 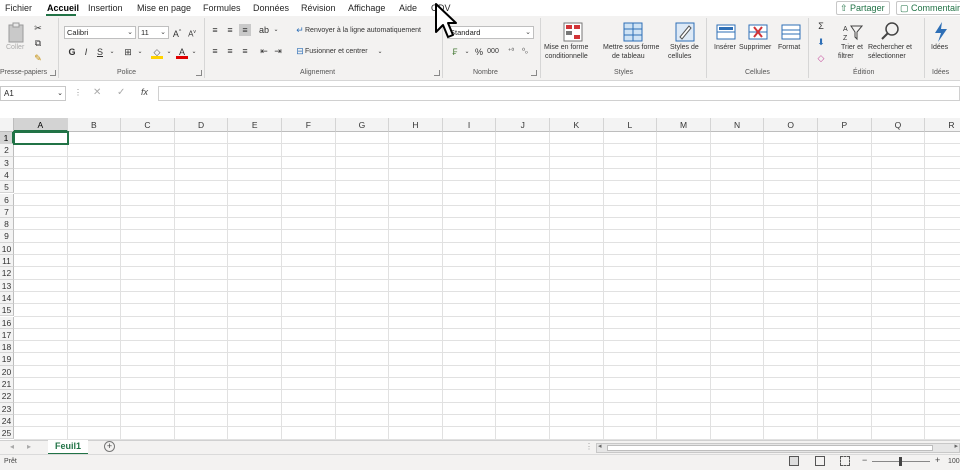 What do you see at coordinates (29, 446) in the screenshot?
I see `scroll-right-icon: ▸` at bounding box center [29, 446].